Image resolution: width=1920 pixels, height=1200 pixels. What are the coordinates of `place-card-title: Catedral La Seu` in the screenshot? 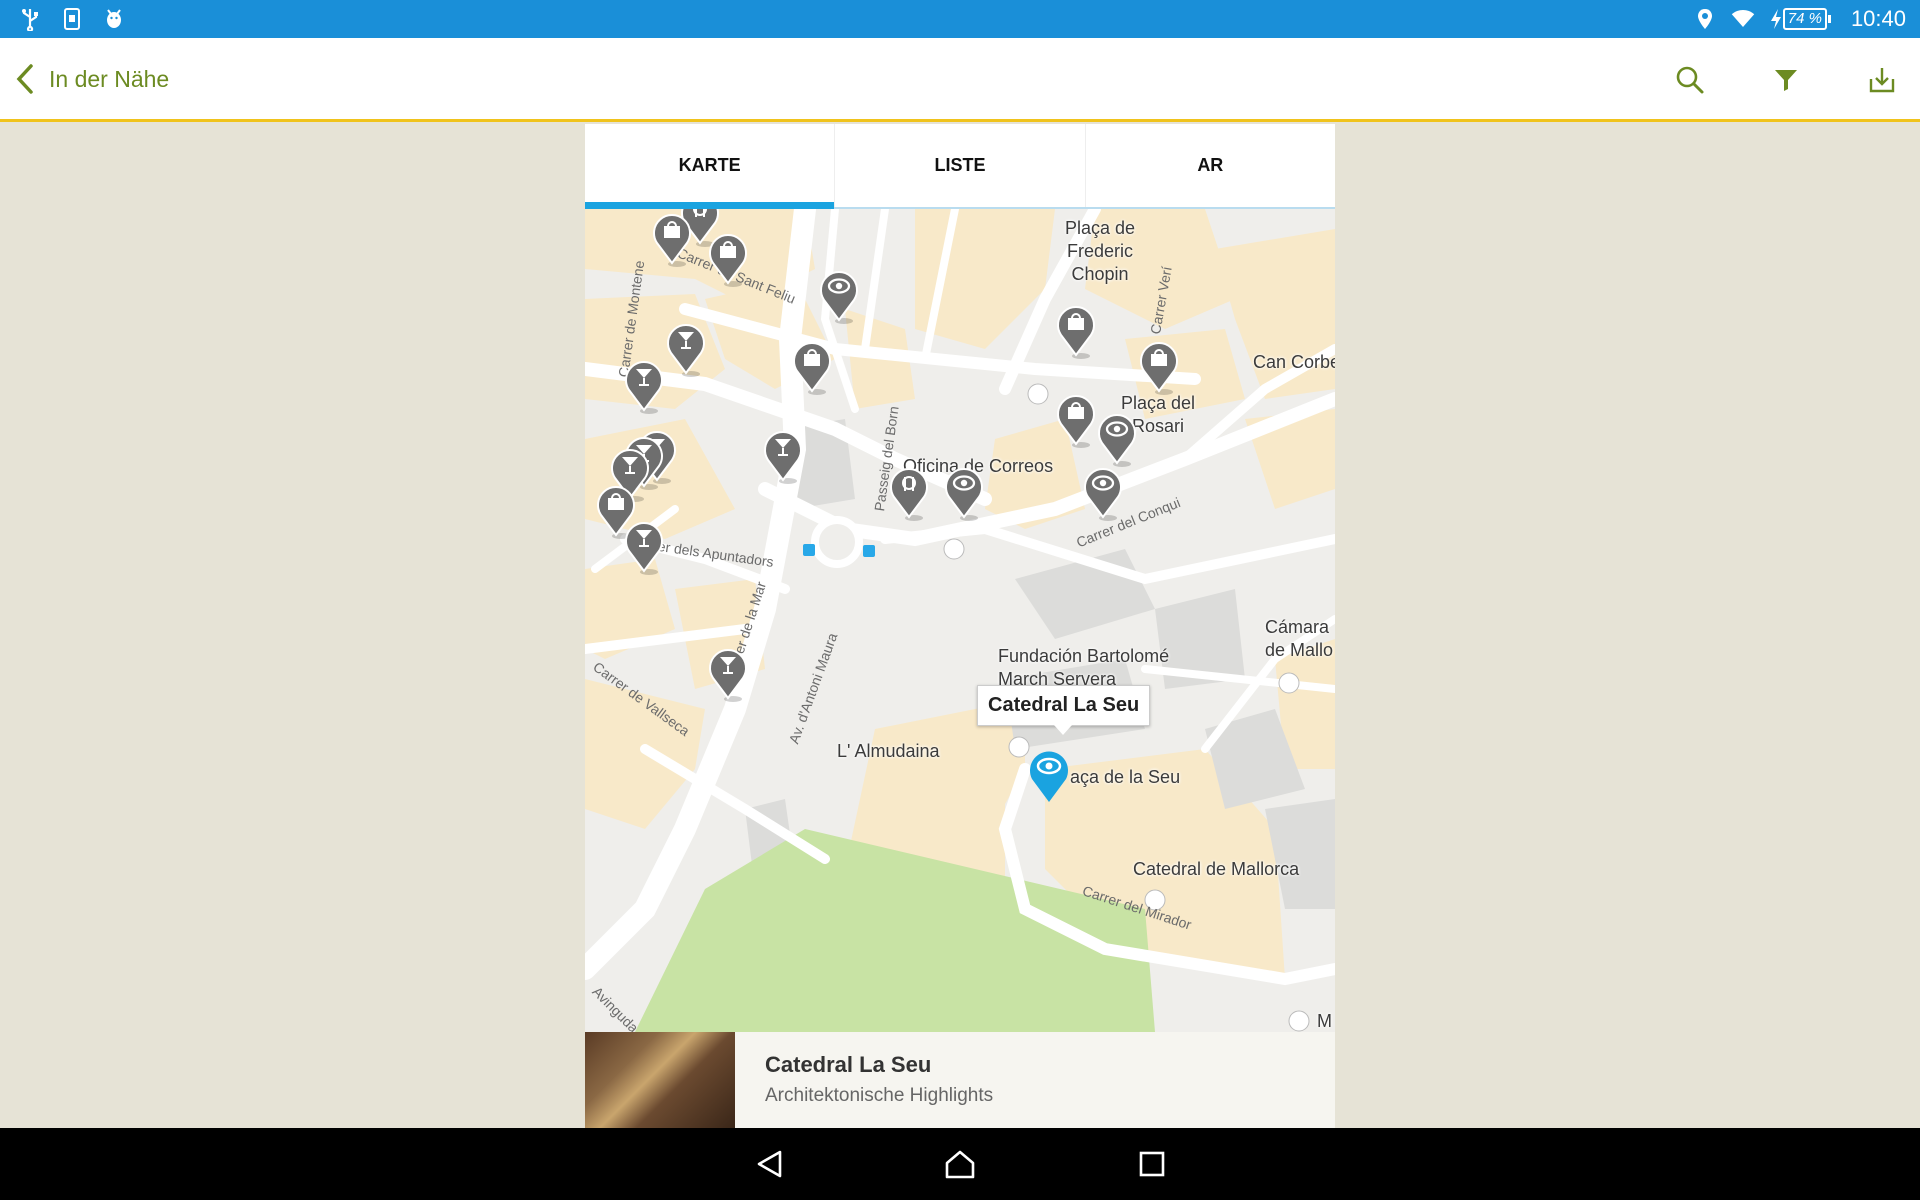 It's located at (848, 1064).